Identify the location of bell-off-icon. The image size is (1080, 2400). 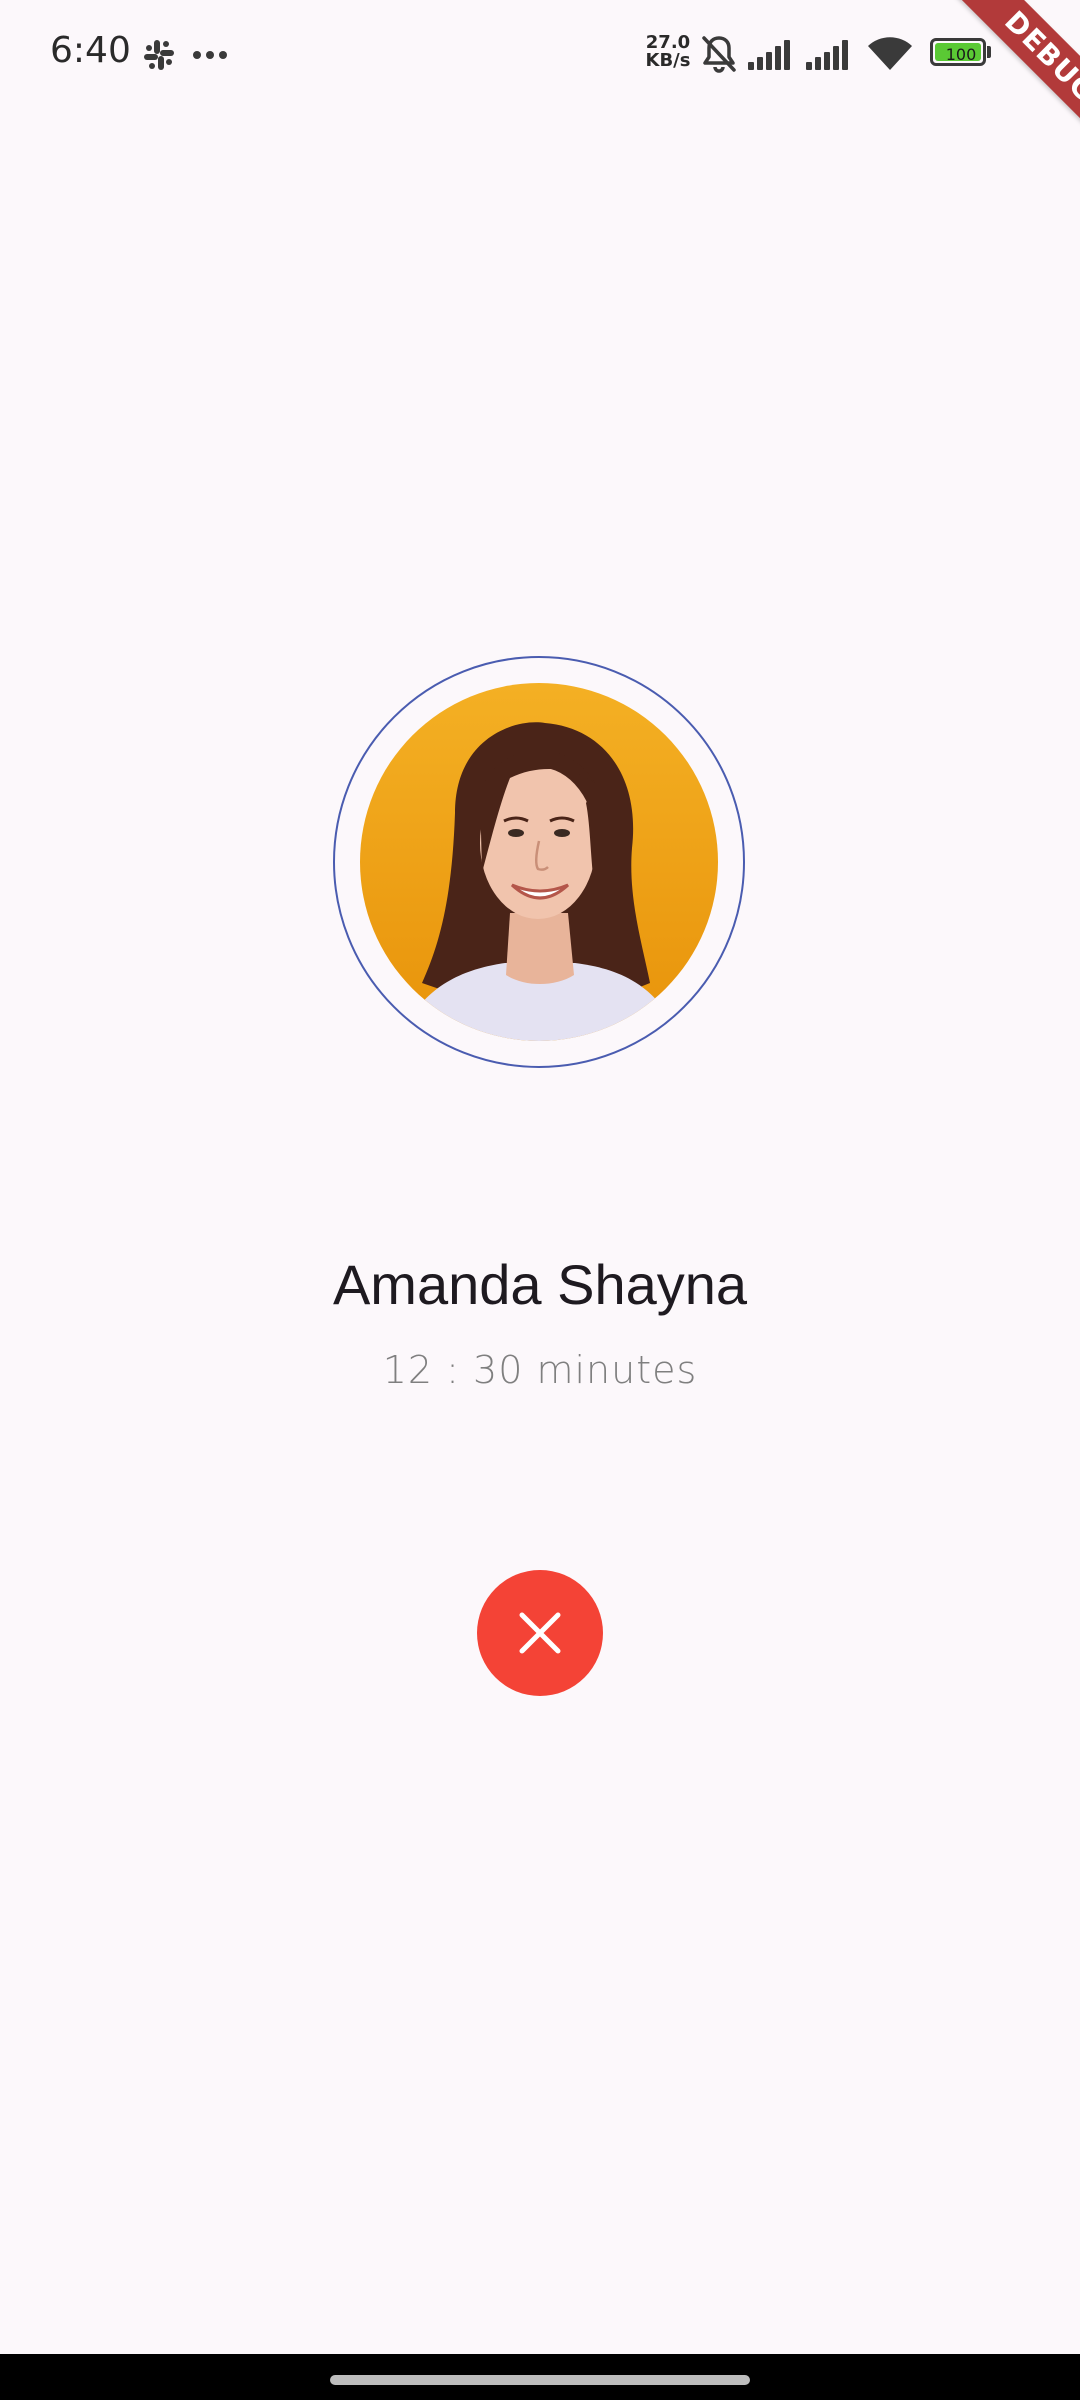
(719, 54).